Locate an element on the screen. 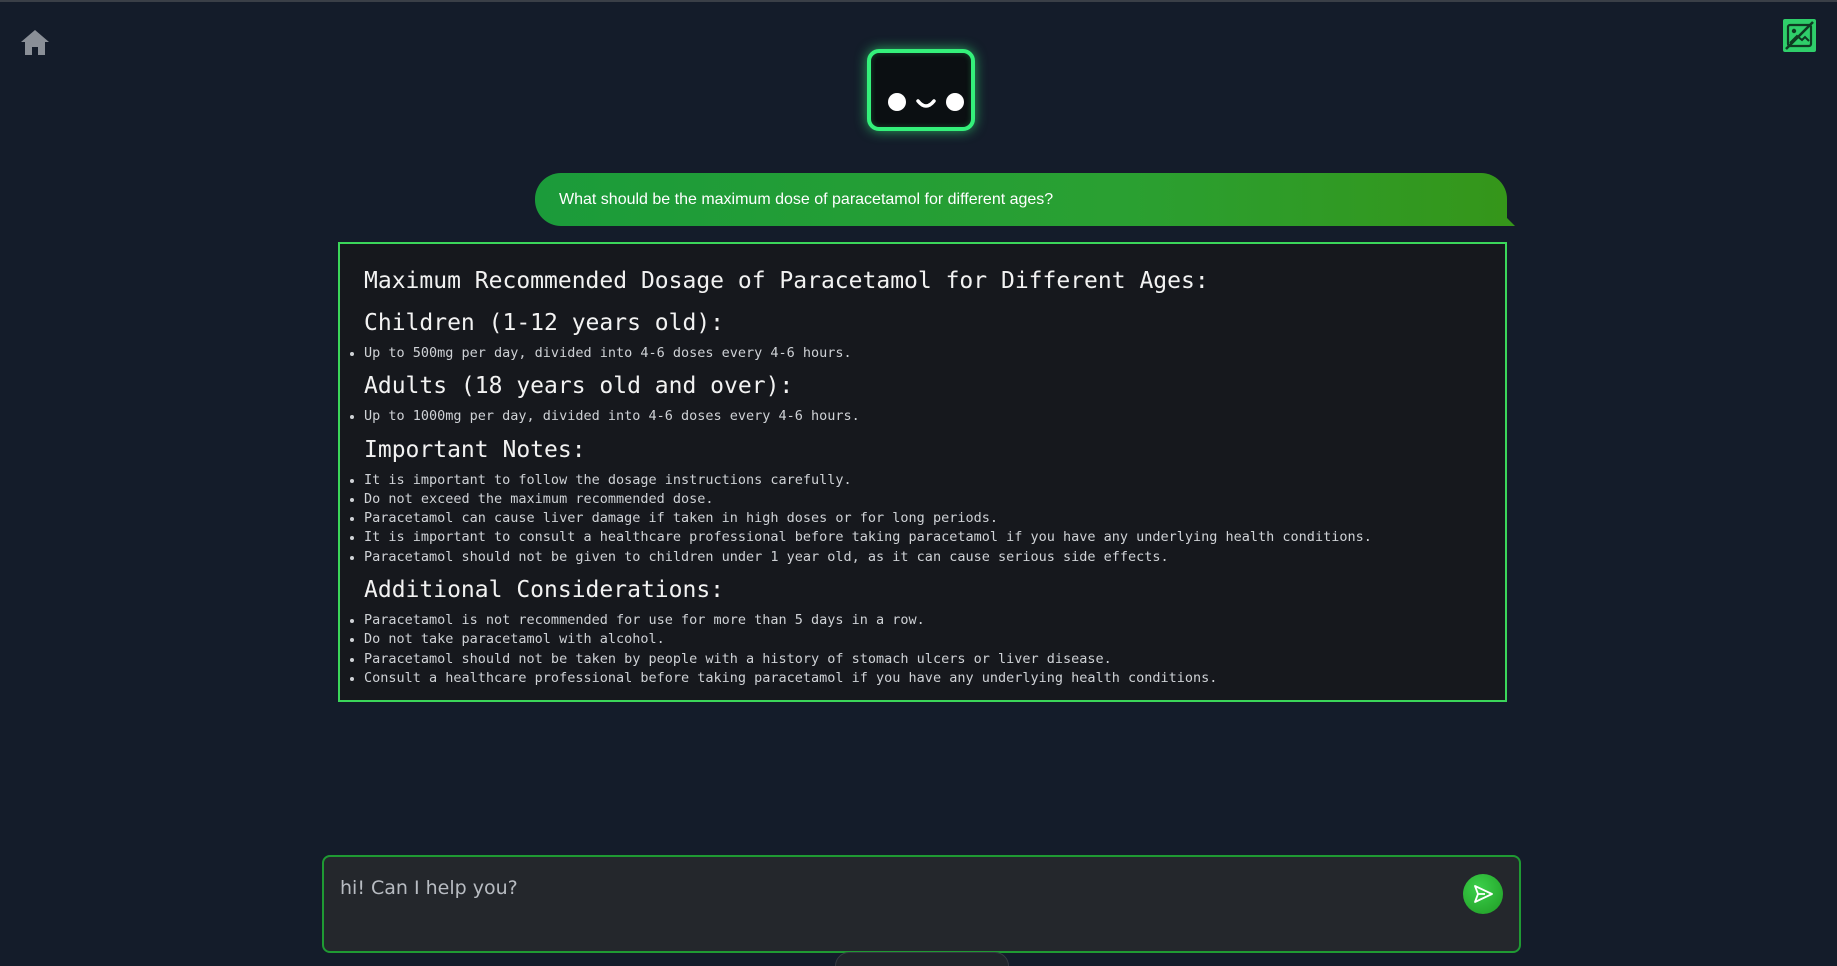 This screenshot has height=966, width=1837. bot-face-icon is located at coordinates (926, 102).